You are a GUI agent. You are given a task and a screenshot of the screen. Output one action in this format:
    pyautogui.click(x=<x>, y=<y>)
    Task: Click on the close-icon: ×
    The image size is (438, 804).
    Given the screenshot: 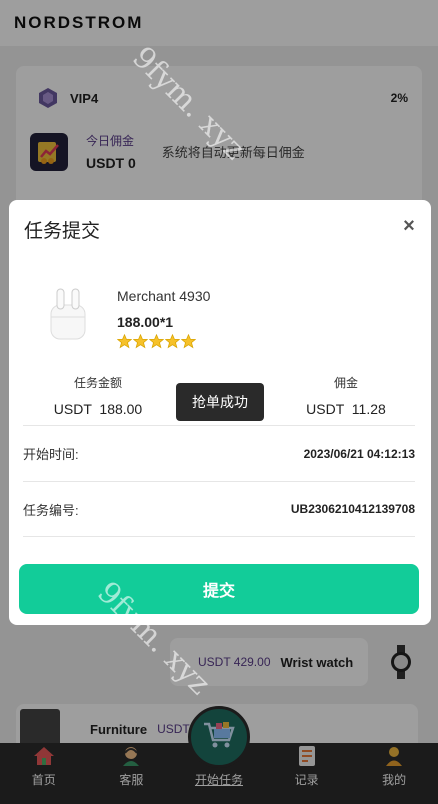 What is the action you would take?
    pyautogui.click(x=409, y=226)
    